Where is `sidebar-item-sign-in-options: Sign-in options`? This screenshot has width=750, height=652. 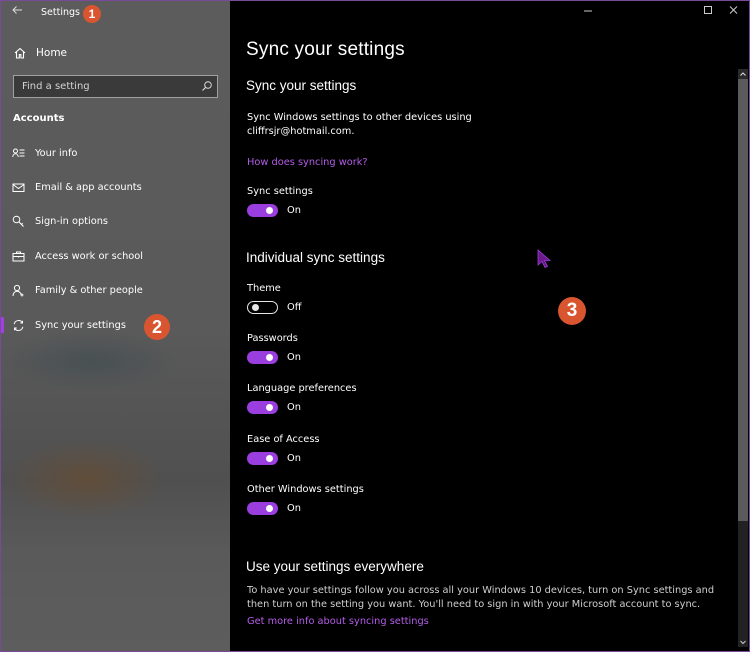
sidebar-item-sign-in-options: Sign-in options is located at coordinates (115, 222).